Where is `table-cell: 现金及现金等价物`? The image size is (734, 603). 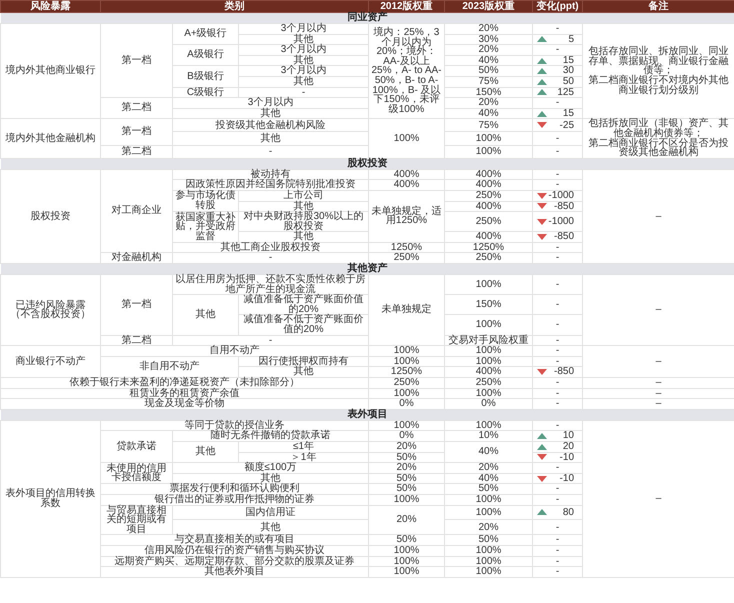 table-cell: 现金及现金等价物 is located at coordinates (184, 404).